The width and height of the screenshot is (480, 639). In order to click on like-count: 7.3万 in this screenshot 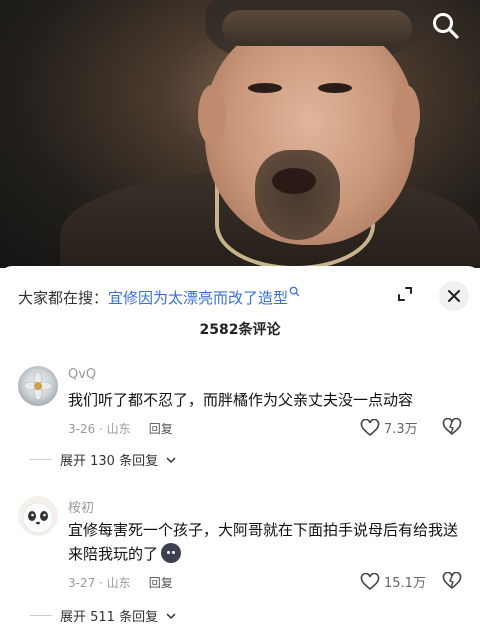, I will do `click(401, 429)`.